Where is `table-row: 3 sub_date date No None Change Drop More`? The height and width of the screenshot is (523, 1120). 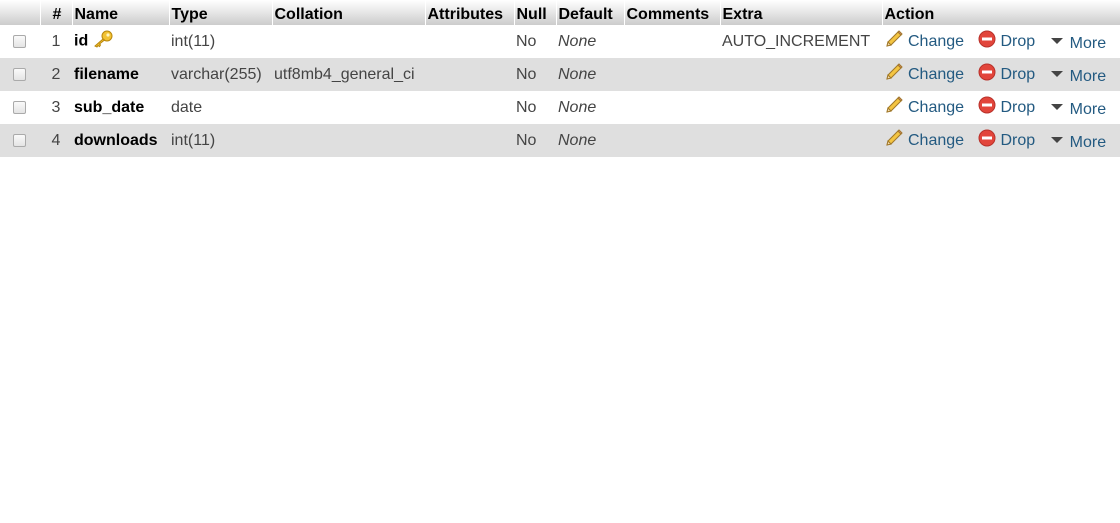 table-row: 3 sub_date date No None Change Drop More is located at coordinates (560, 107).